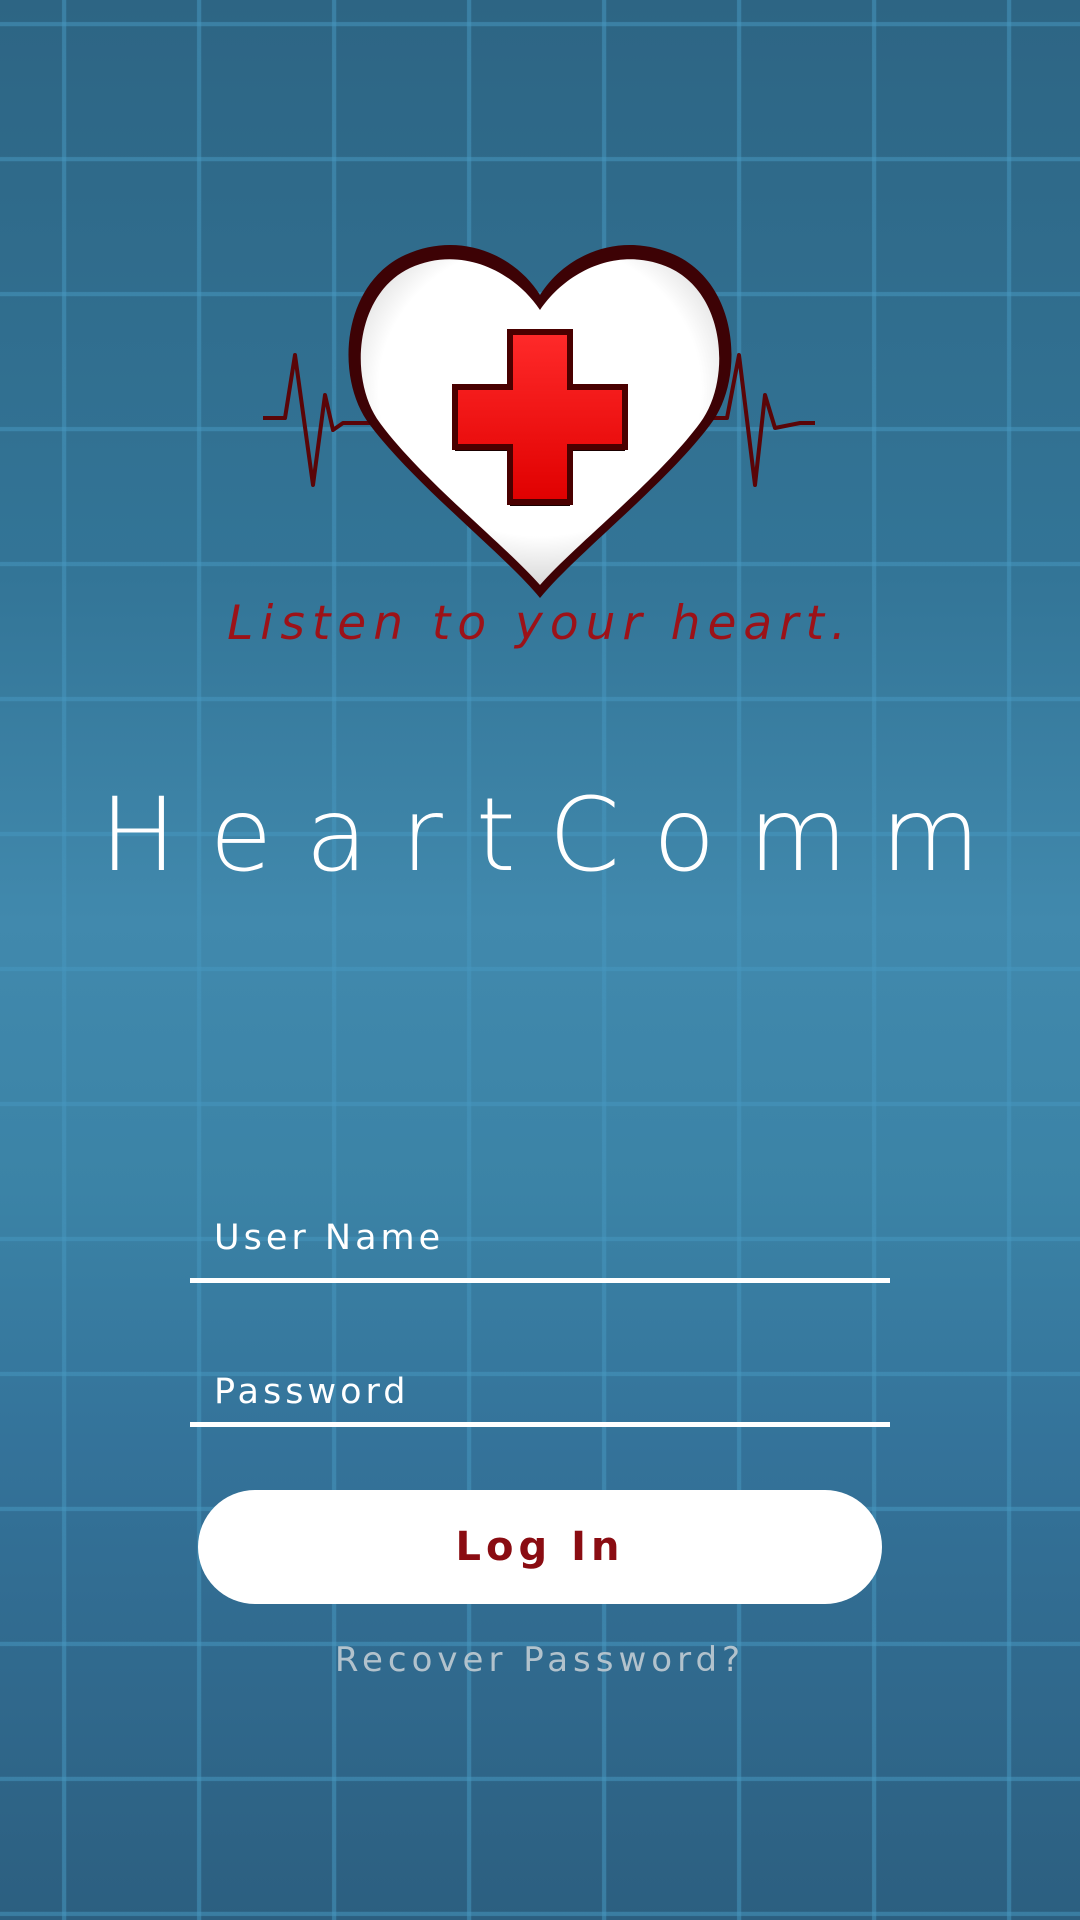 The image size is (1080, 1920). I want to click on password-field, so click(540, 1388).